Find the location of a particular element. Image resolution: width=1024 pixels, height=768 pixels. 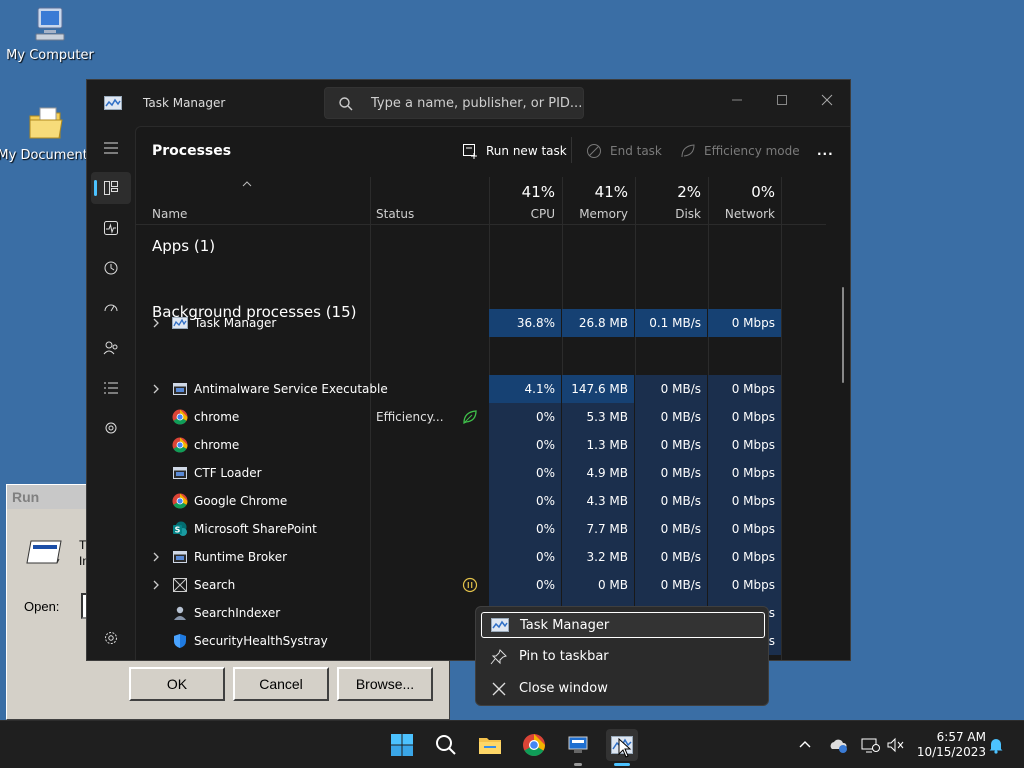

my-computer-icon is located at coordinates (50, 24).